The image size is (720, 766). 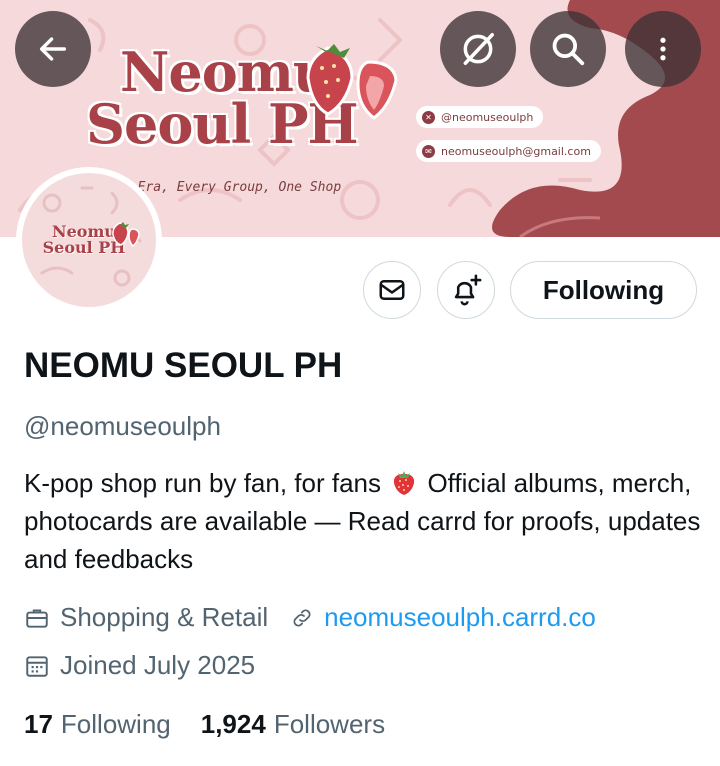 I want to click on profile-category-text: Shopping & Retail, so click(x=164, y=617).